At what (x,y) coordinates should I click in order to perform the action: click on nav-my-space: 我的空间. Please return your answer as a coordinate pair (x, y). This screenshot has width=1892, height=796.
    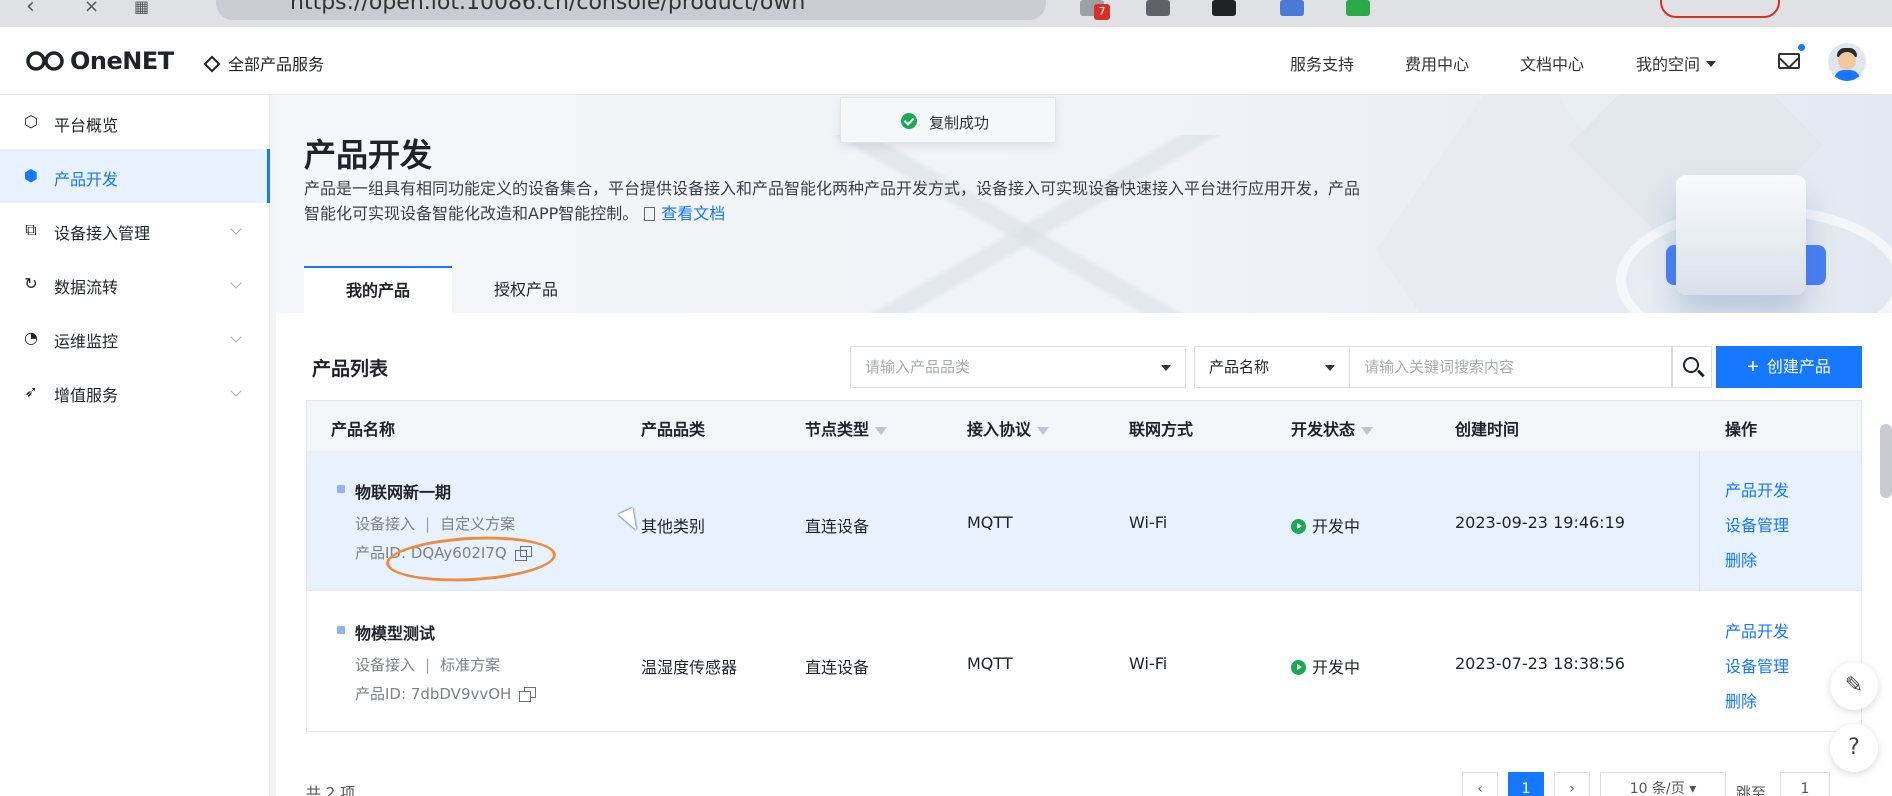
    Looking at the image, I should click on (1676, 63).